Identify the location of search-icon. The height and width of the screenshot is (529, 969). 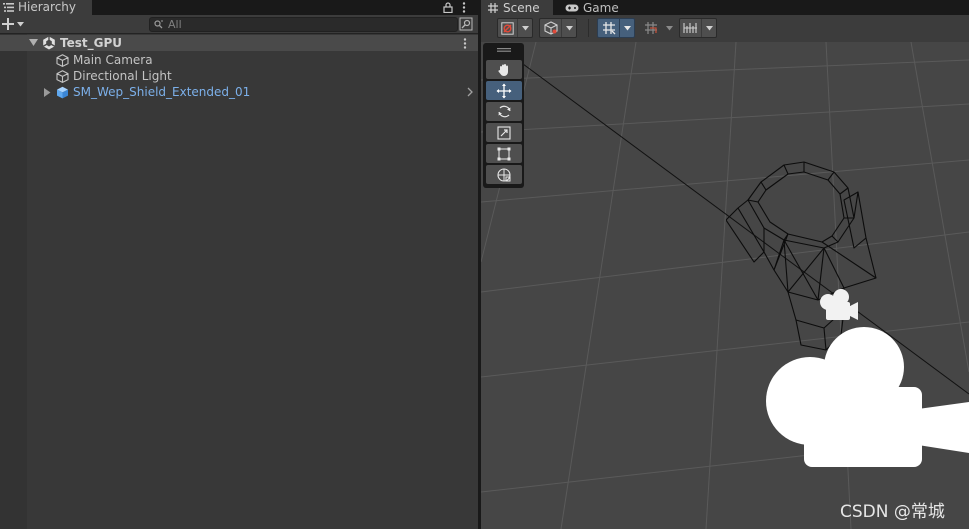
(159, 24).